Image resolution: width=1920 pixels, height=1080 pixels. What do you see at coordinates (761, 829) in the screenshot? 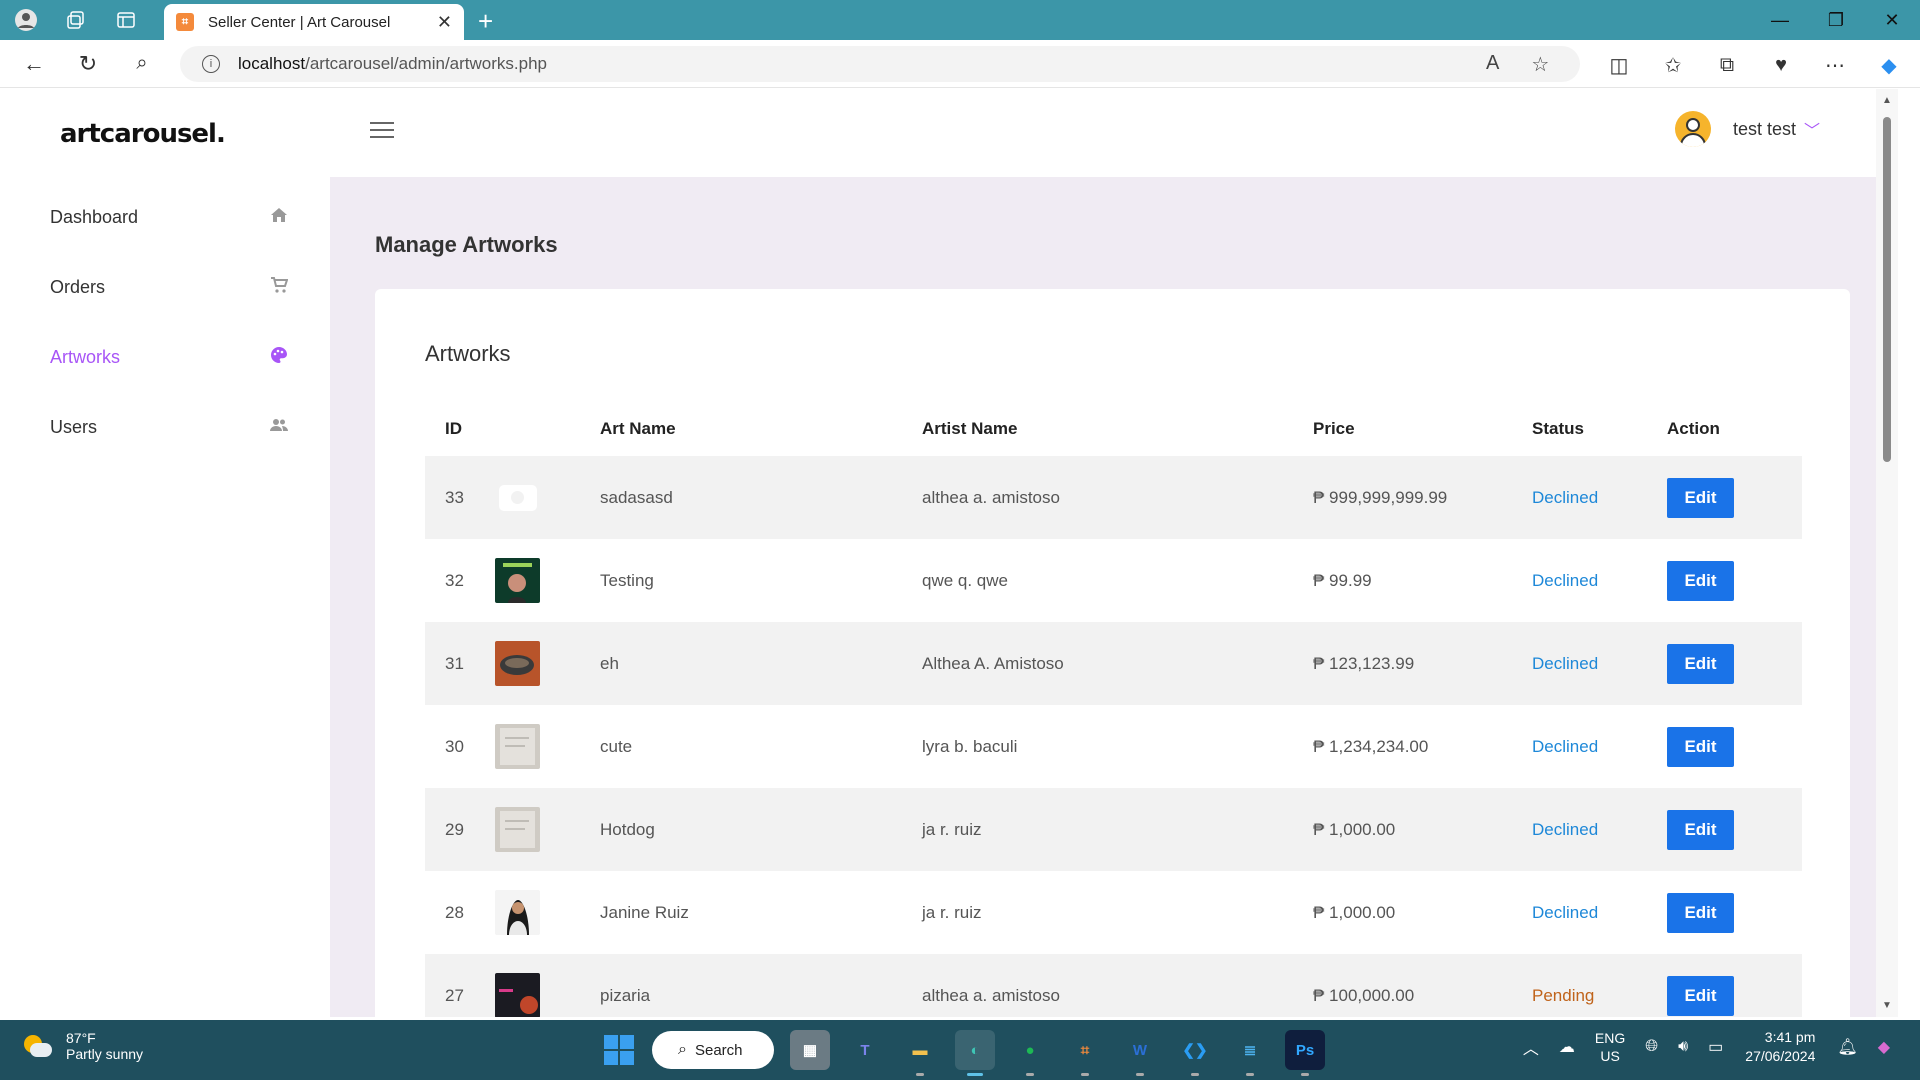
I see `cell-art-name: Hotdog` at bounding box center [761, 829].